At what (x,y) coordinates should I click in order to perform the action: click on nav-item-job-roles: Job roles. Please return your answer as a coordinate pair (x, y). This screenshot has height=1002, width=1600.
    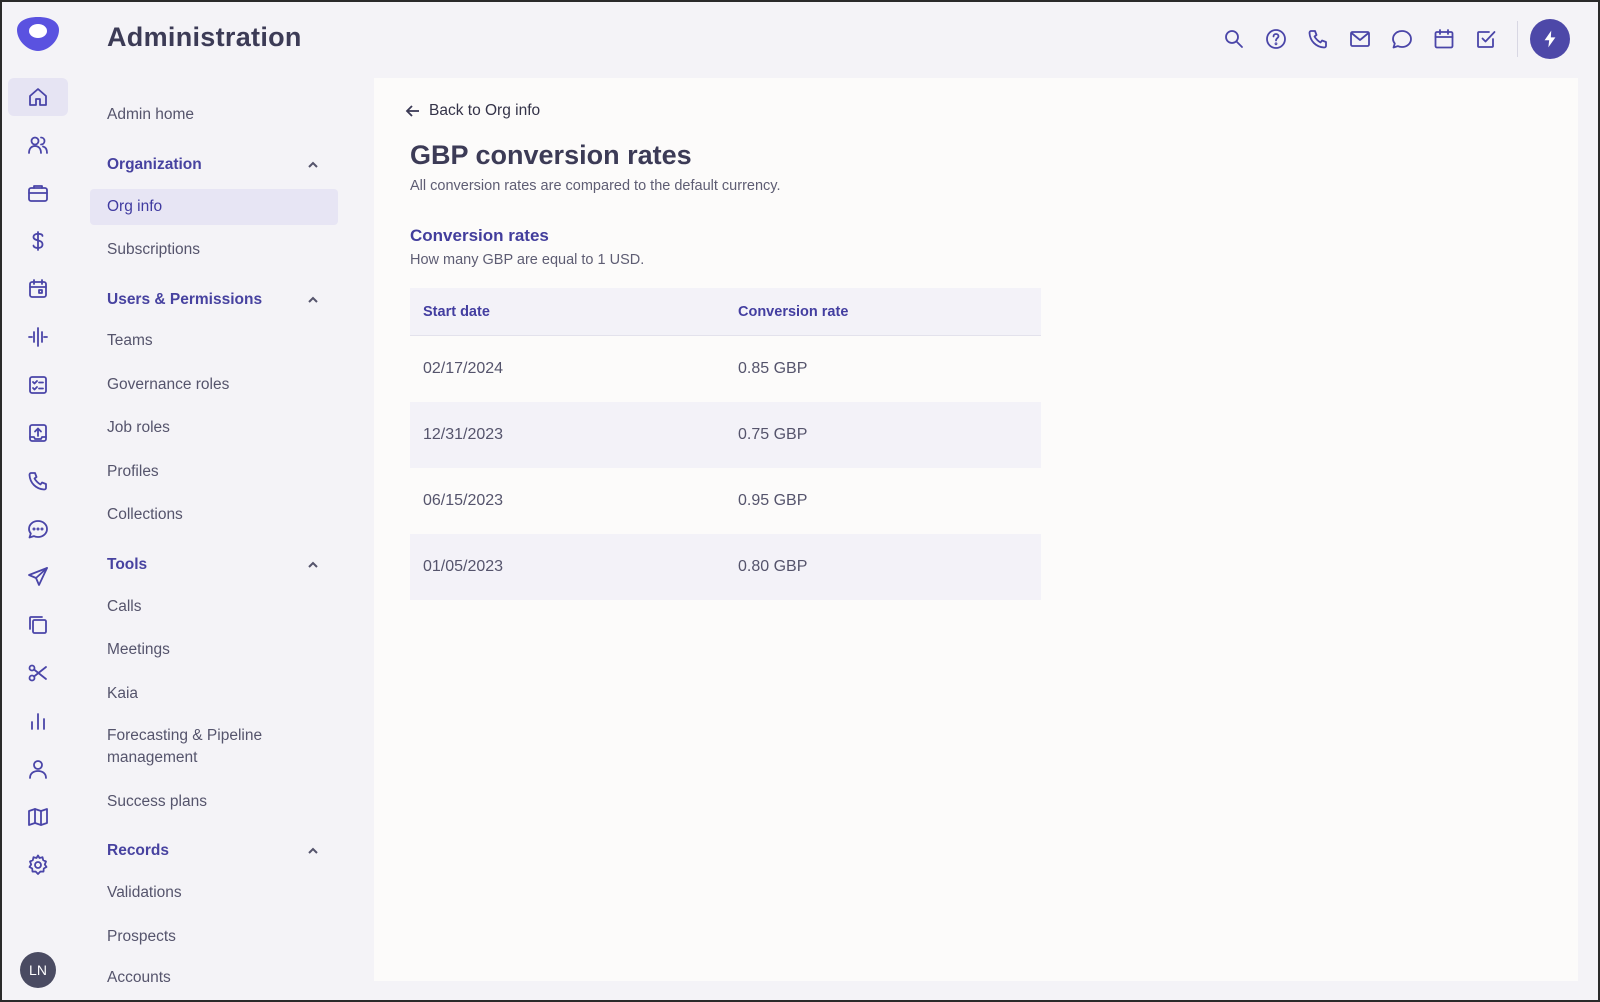
    Looking at the image, I should click on (214, 428).